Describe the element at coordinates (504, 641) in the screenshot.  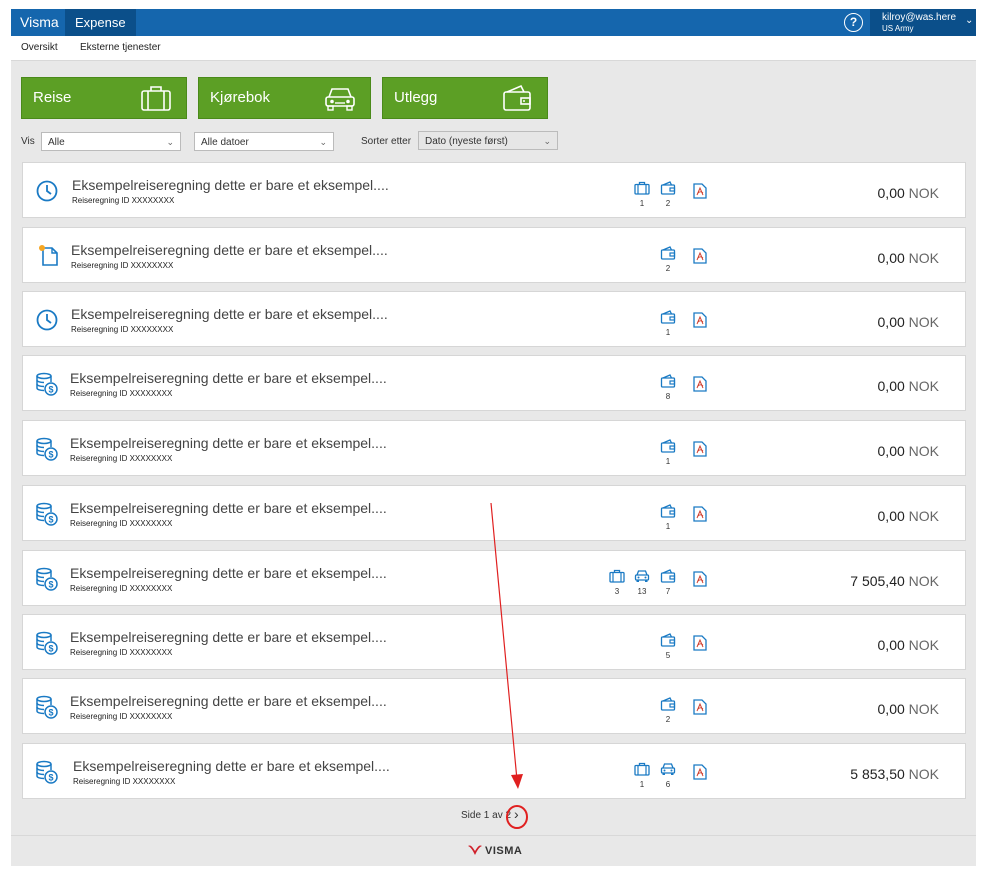
I see `annotation-arrow-line` at that location.